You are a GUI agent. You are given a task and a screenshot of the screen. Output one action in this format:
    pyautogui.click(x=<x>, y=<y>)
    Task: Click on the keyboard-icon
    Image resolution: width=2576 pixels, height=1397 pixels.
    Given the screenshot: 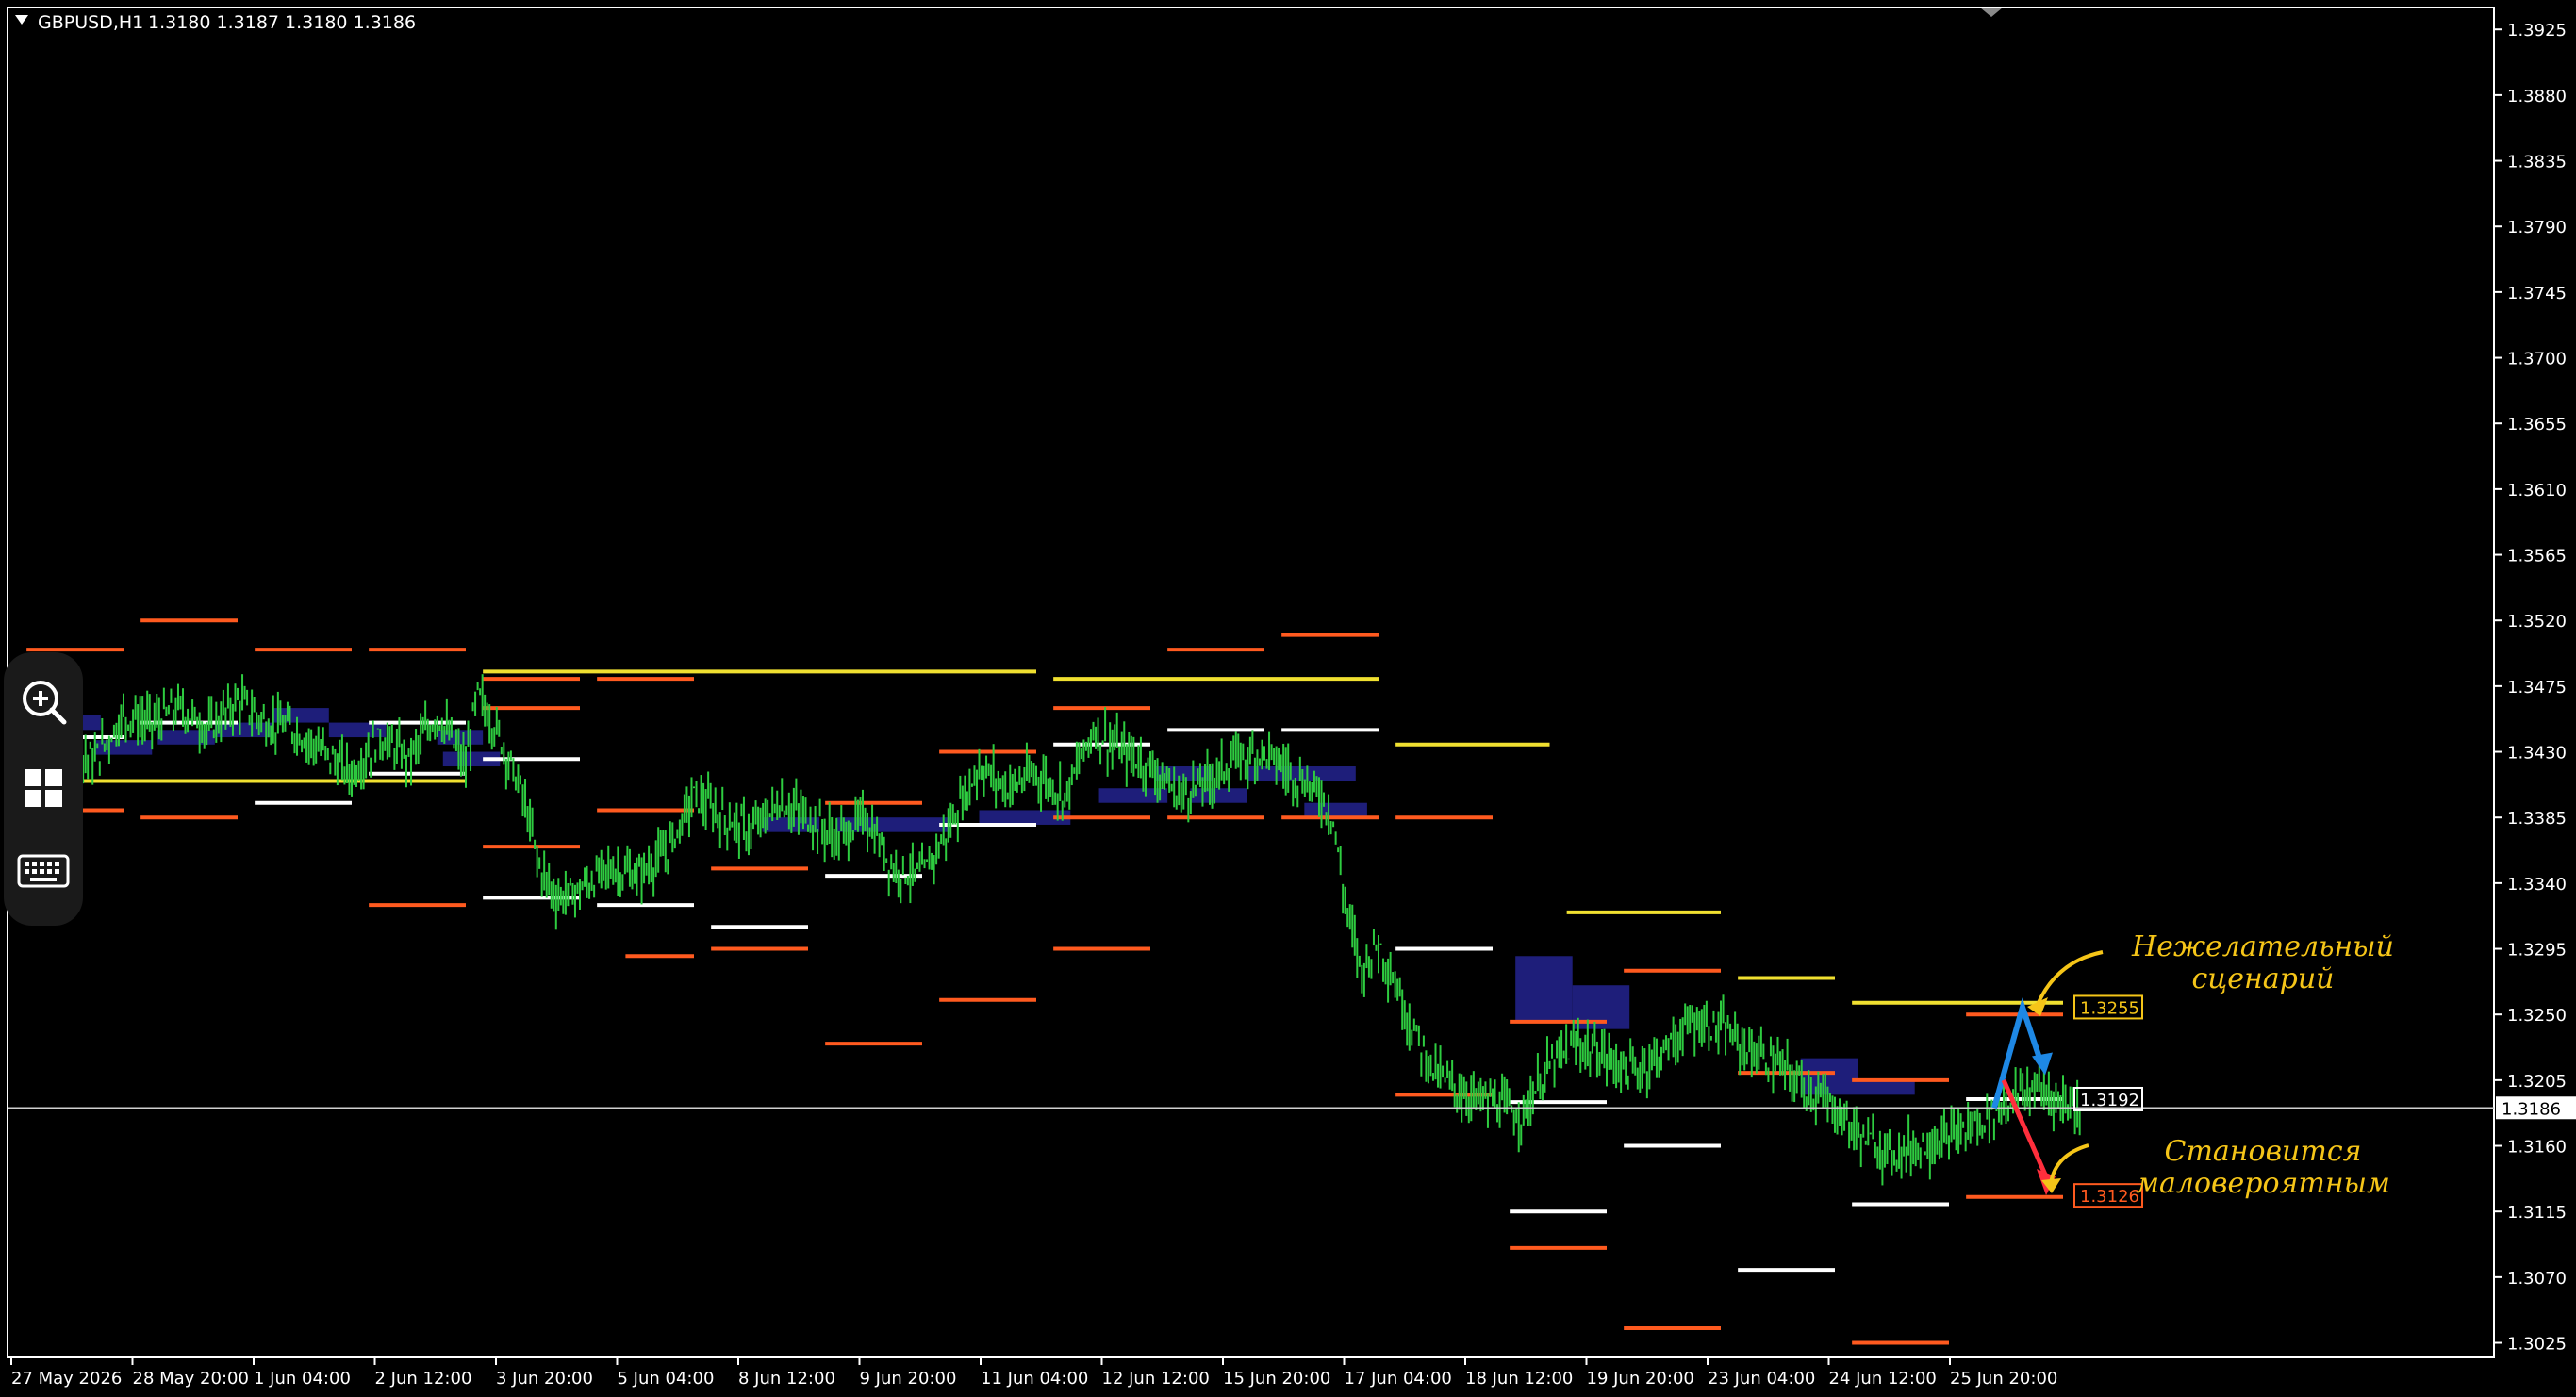 What is the action you would take?
    pyautogui.click(x=43, y=871)
    